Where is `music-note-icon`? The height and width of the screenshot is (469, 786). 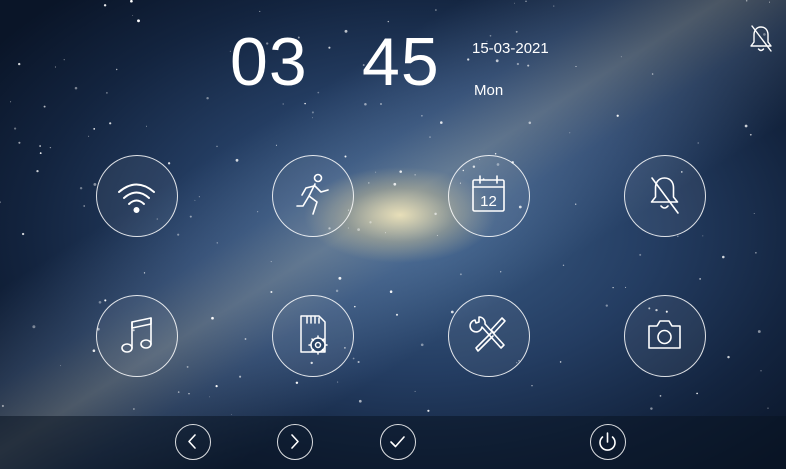
music-note-icon is located at coordinates (136, 335).